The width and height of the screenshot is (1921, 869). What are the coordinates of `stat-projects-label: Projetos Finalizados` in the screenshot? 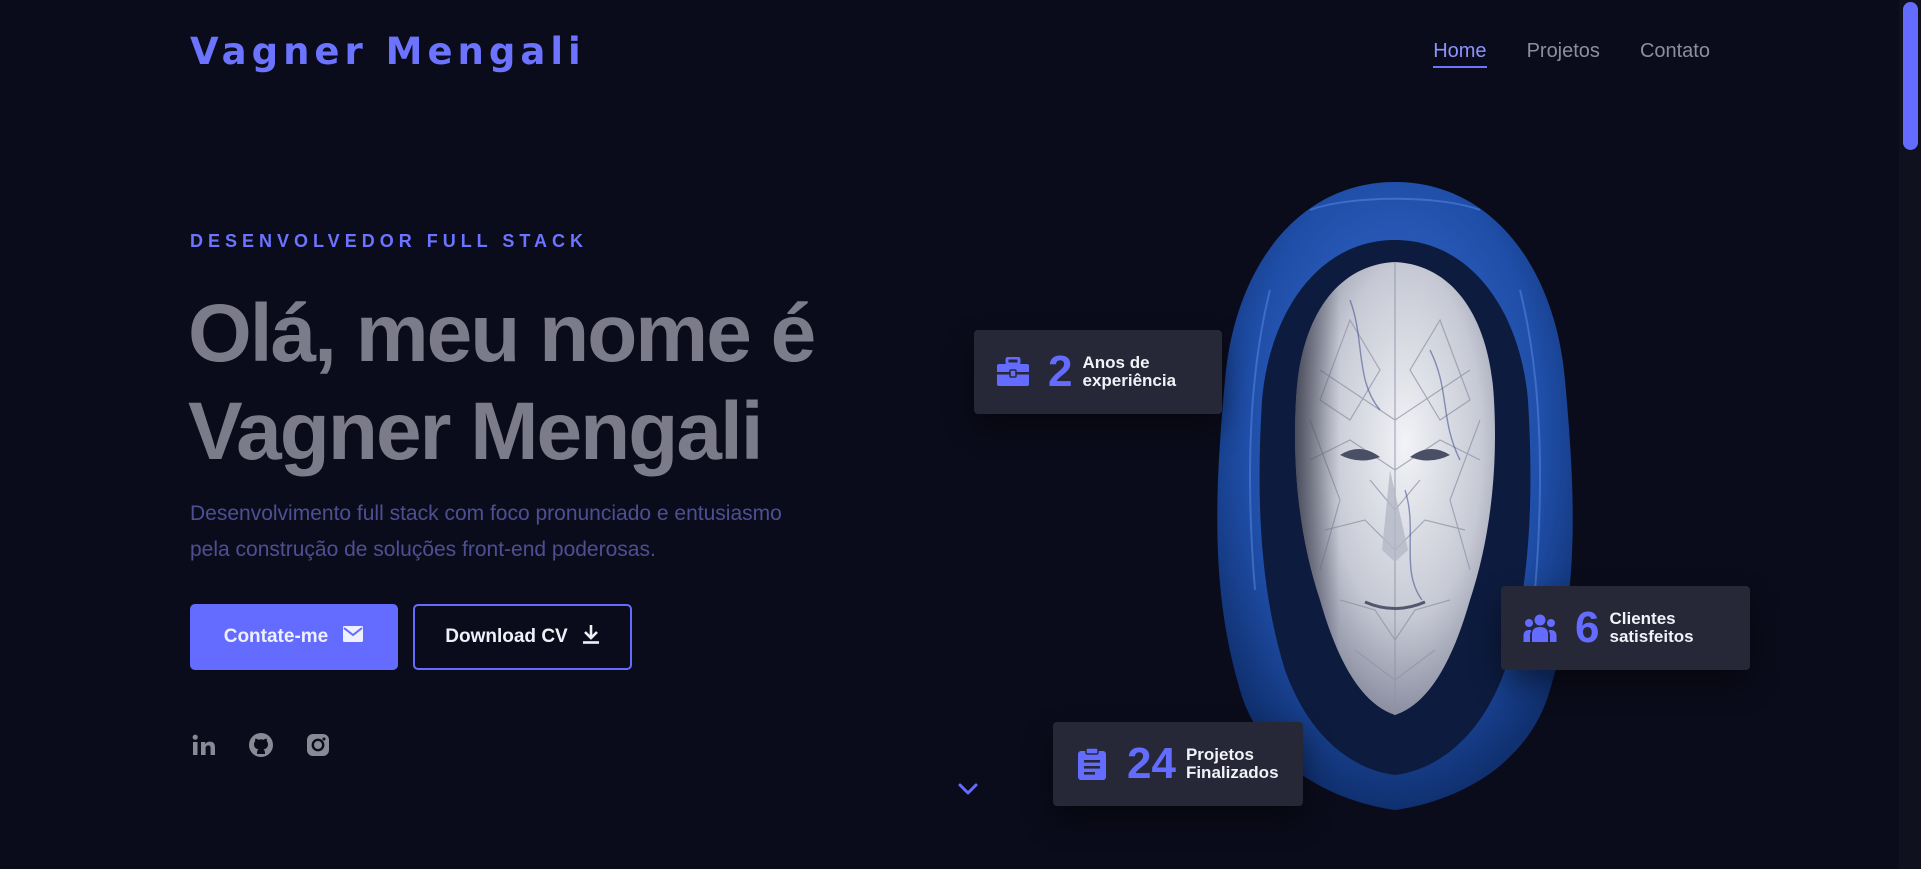 It's located at (1232, 764).